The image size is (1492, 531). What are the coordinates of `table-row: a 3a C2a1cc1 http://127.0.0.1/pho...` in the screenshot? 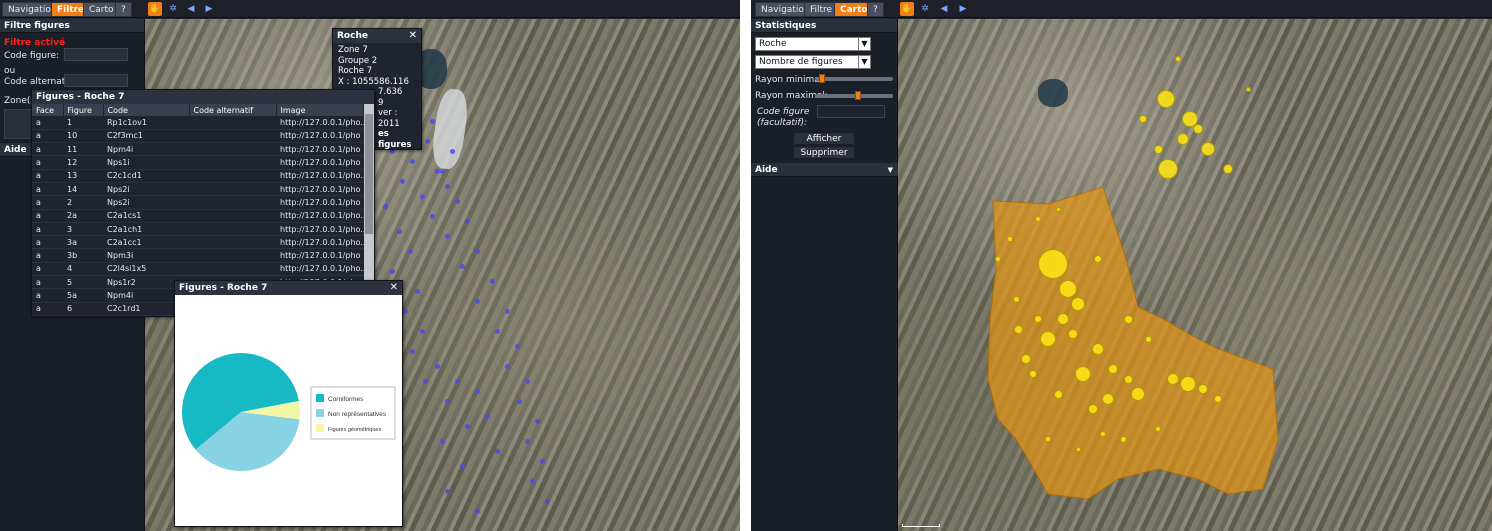 It's located at (198, 242).